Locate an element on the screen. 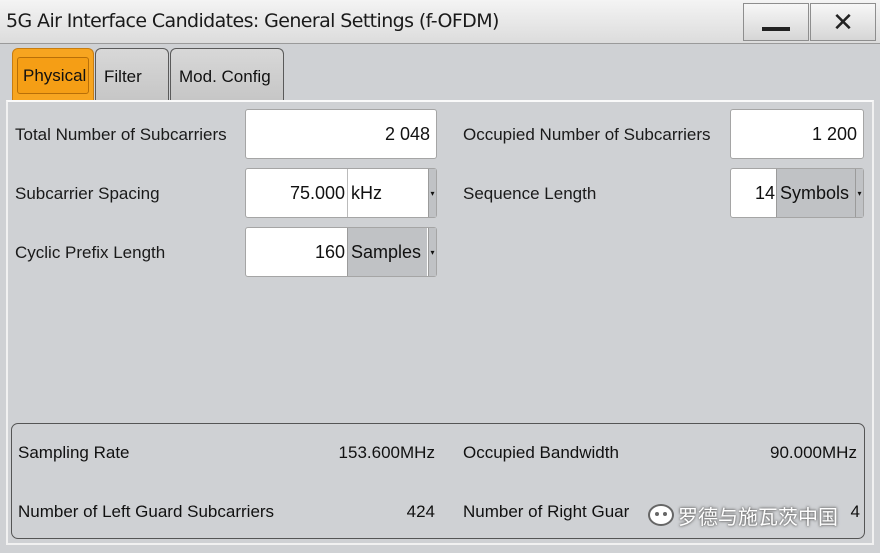  left-guard-value: 424 is located at coordinates (420, 511).